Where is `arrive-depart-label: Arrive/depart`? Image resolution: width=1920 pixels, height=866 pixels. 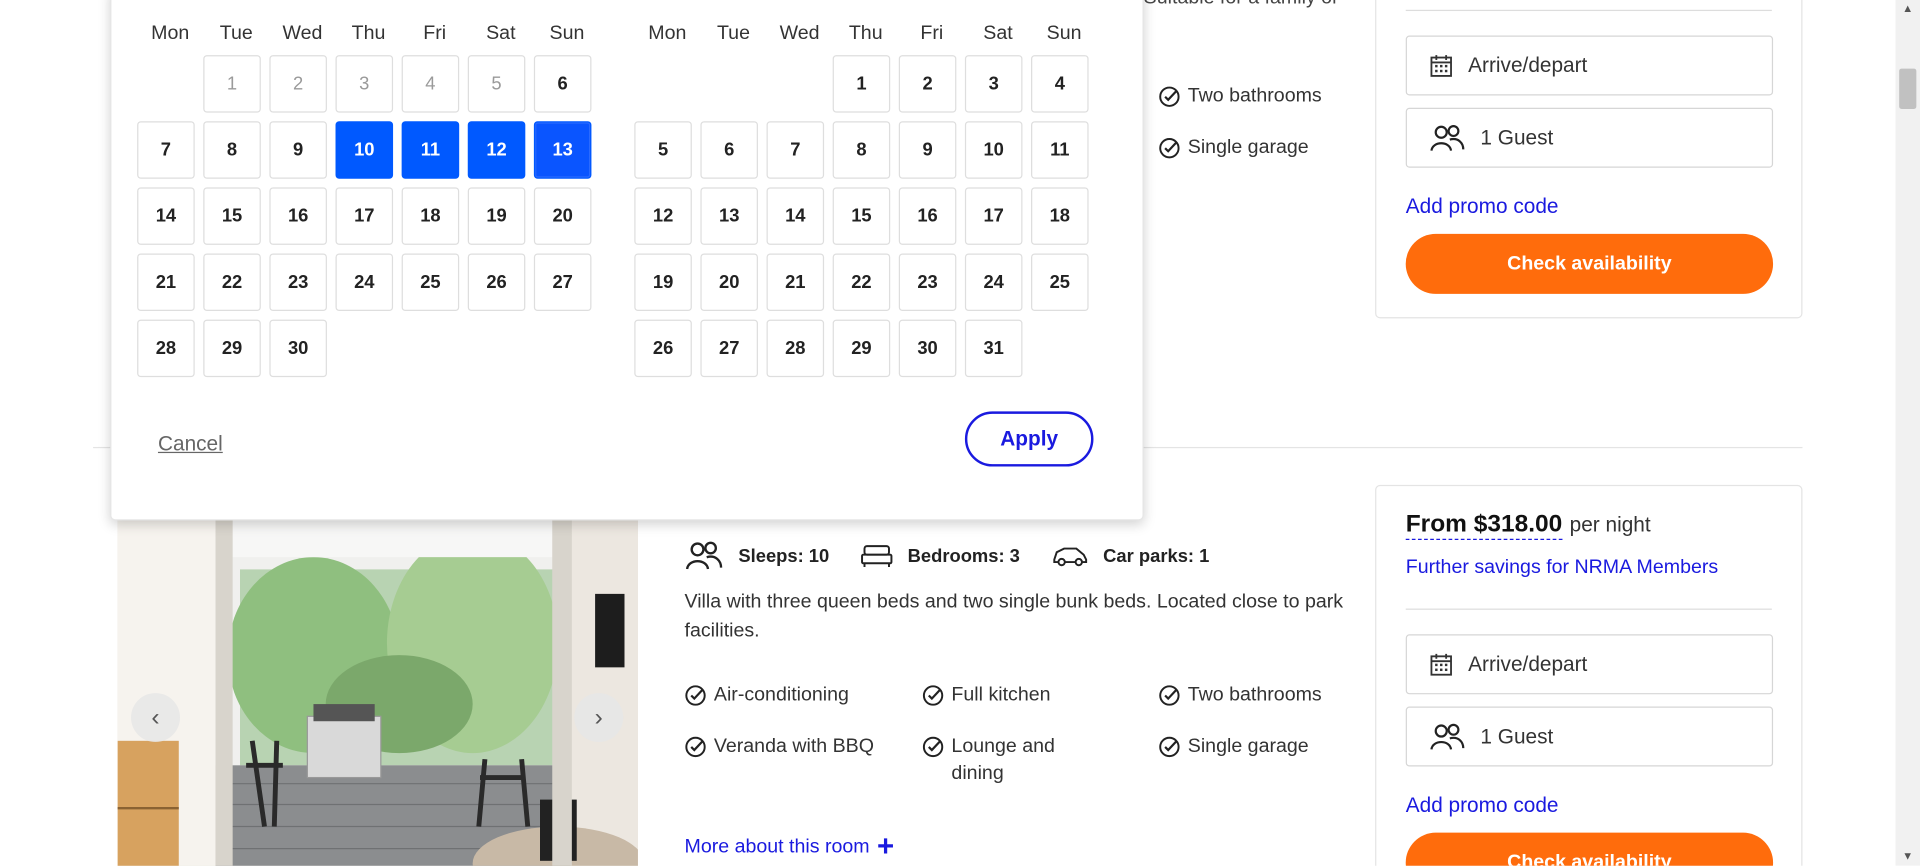 arrive-depart-label: Arrive/depart is located at coordinates (1528, 664).